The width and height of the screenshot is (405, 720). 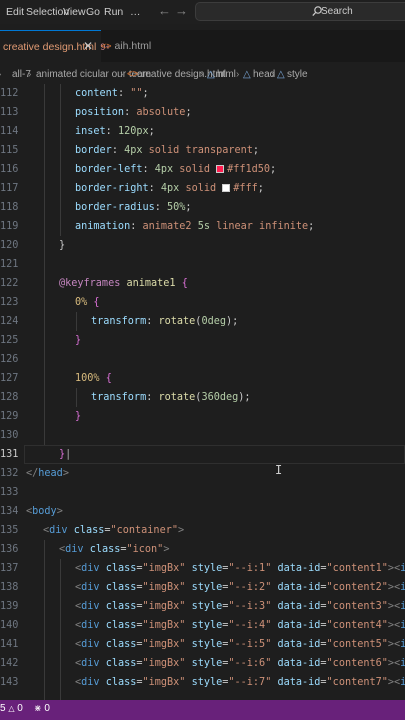 I want to click on errors-warnings-indicator: 5 △ 0, so click(x=11, y=708).